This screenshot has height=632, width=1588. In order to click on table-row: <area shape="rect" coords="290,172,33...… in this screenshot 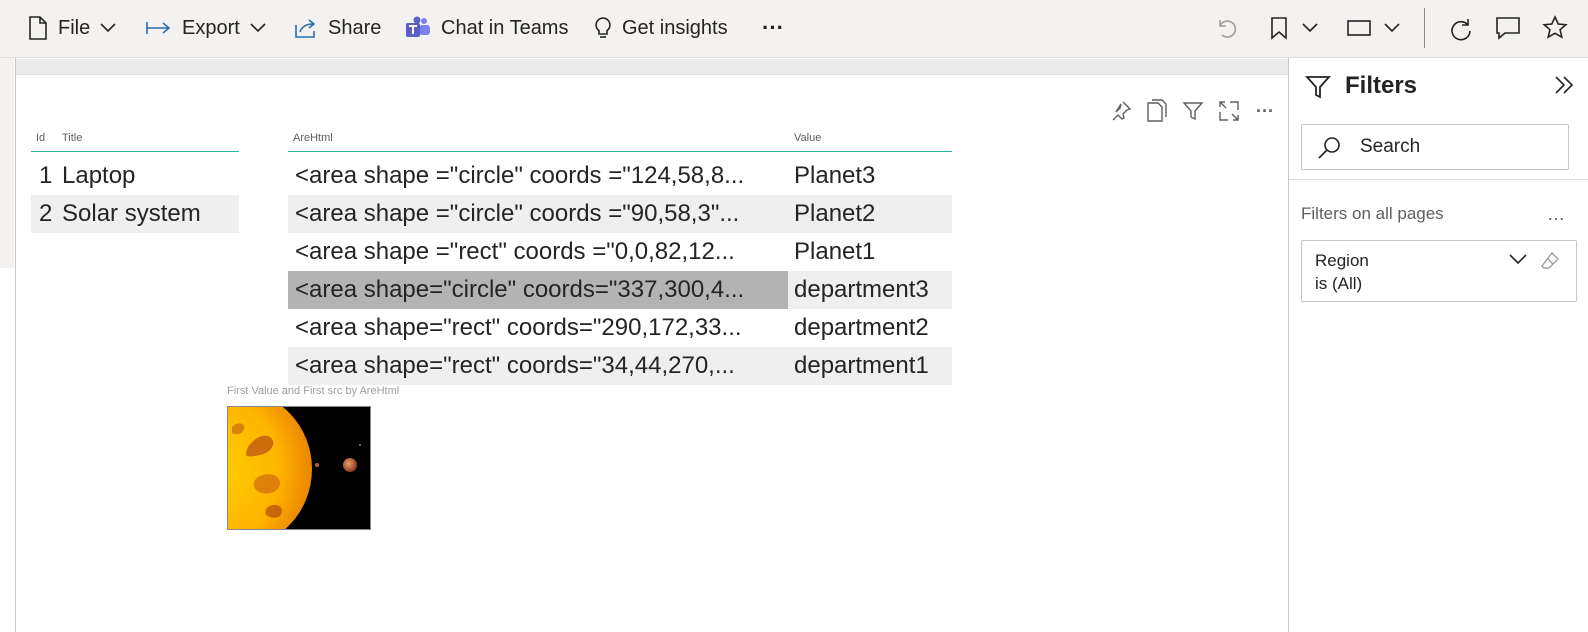, I will do `click(620, 328)`.